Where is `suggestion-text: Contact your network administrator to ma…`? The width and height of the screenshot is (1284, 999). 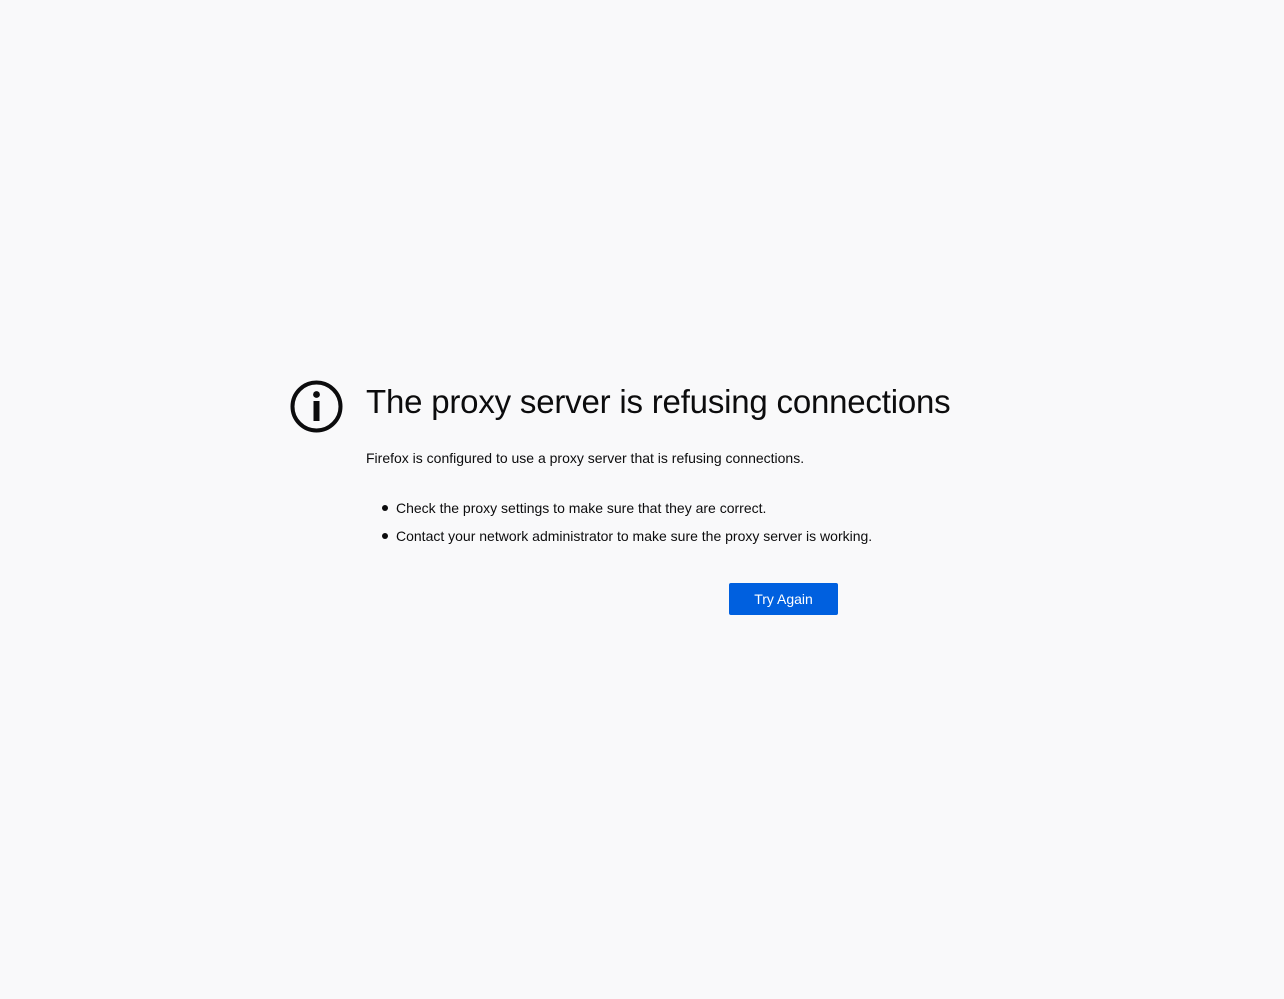
suggestion-text: Contact your network administrator to ma… is located at coordinates (634, 536).